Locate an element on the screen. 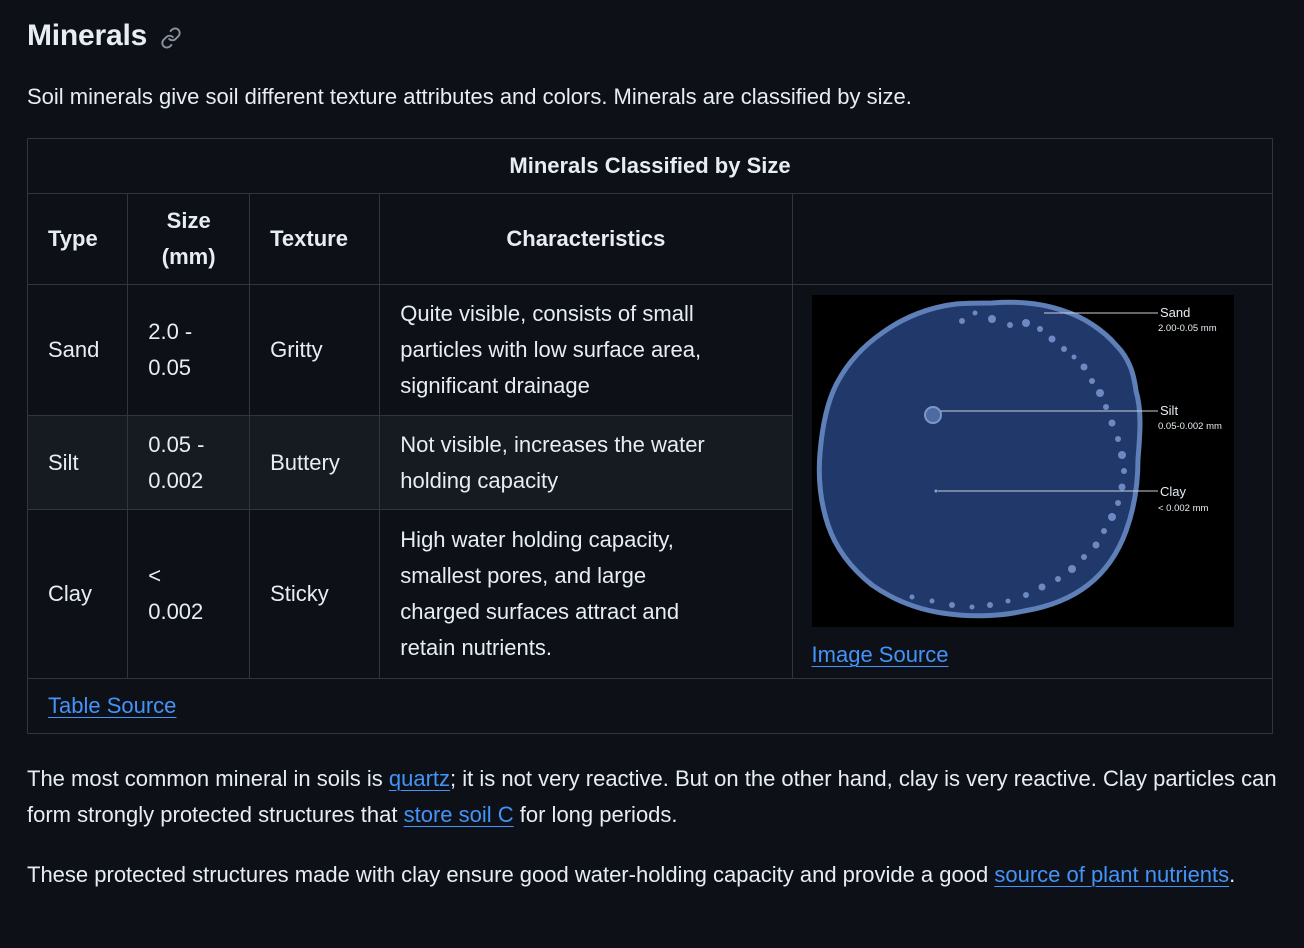 The image size is (1304, 948). cell-size: 0.05 - 0.002 is located at coordinates (189, 462).